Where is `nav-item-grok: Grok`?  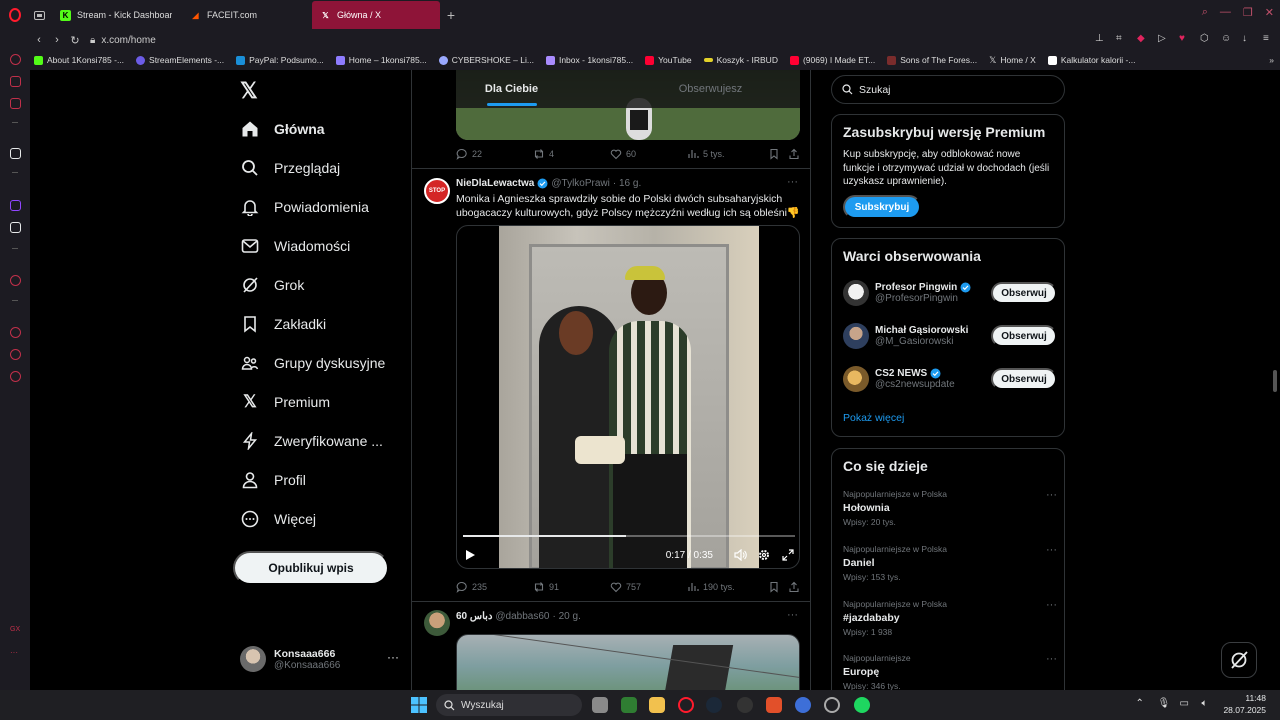 nav-item-grok: Grok is located at coordinates (272, 285).